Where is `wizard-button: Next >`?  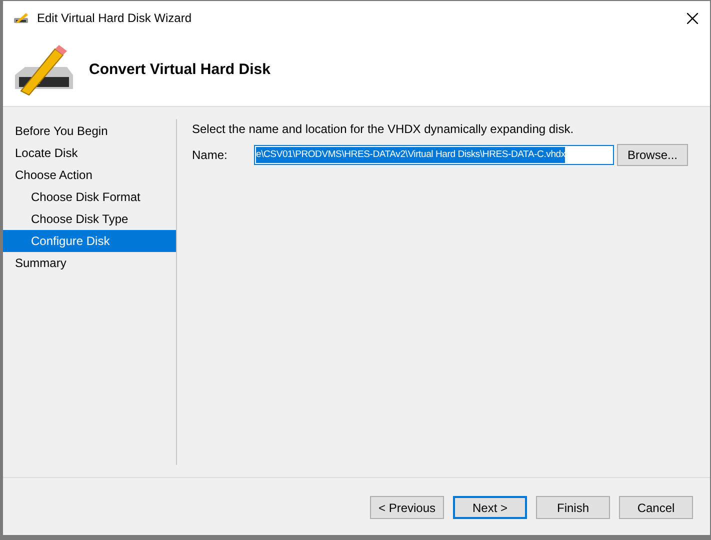 wizard-button: Next > is located at coordinates (490, 507).